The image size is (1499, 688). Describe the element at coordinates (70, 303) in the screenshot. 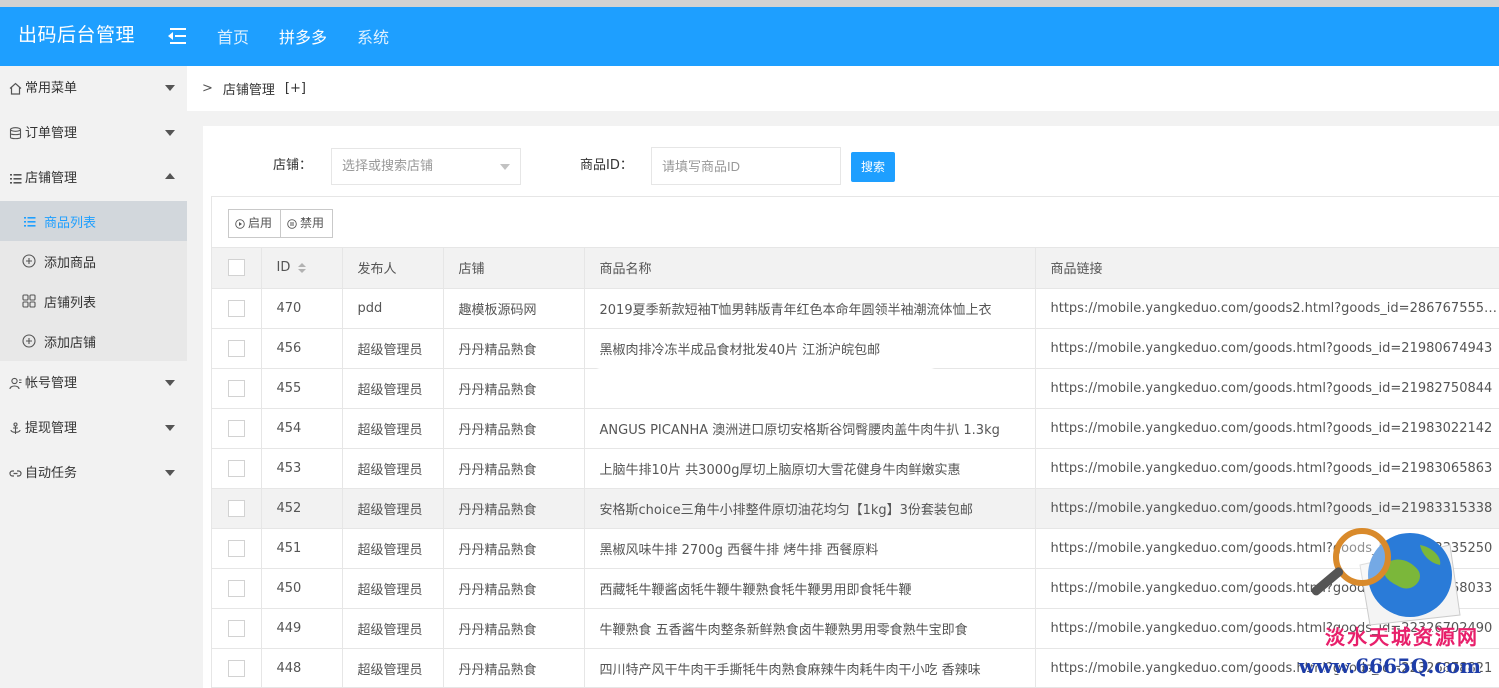

I see `sidebar-subitem-label: 店铺列表` at that location.